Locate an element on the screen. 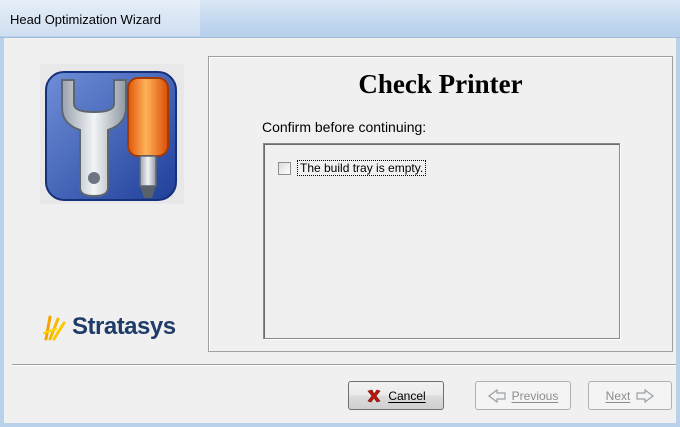 This screenshot has width=680, height=427. stratasys-mark-icon is located at coordinates (54, 328).